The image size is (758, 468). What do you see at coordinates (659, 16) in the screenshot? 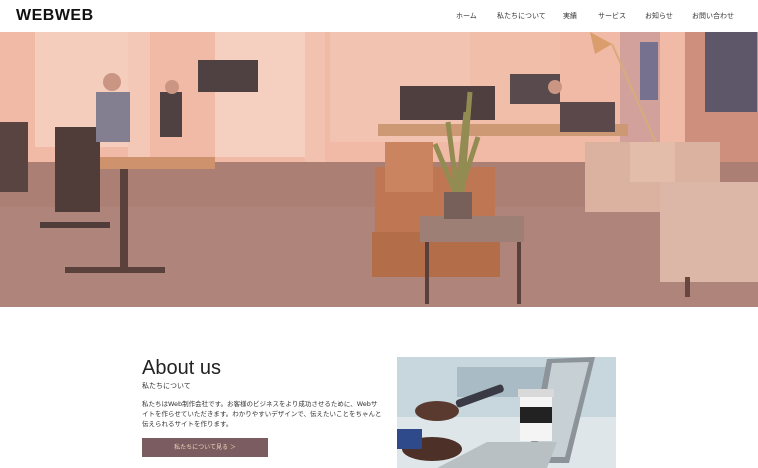
I see `nav-item-news: お知らせ` at bounding box center [659, 16].